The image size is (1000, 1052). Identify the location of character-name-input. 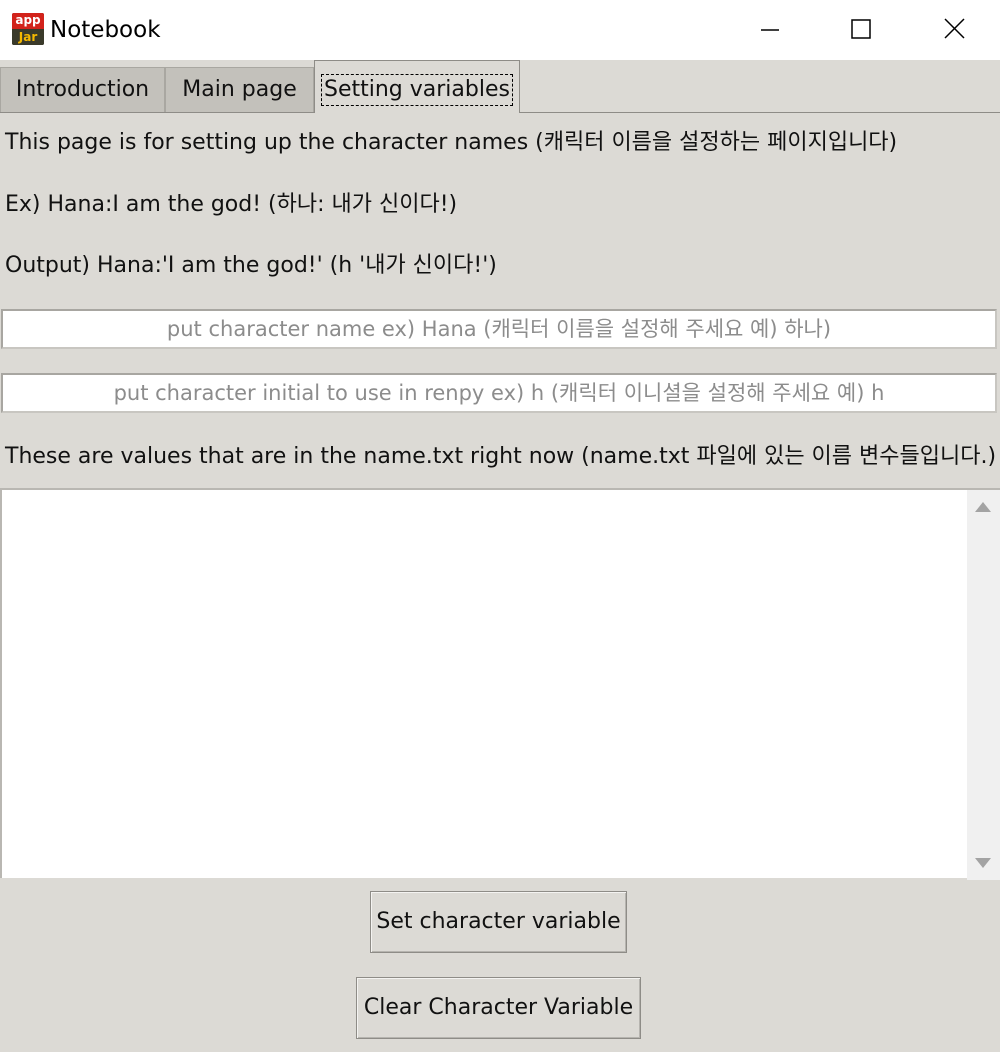
(499, 329).